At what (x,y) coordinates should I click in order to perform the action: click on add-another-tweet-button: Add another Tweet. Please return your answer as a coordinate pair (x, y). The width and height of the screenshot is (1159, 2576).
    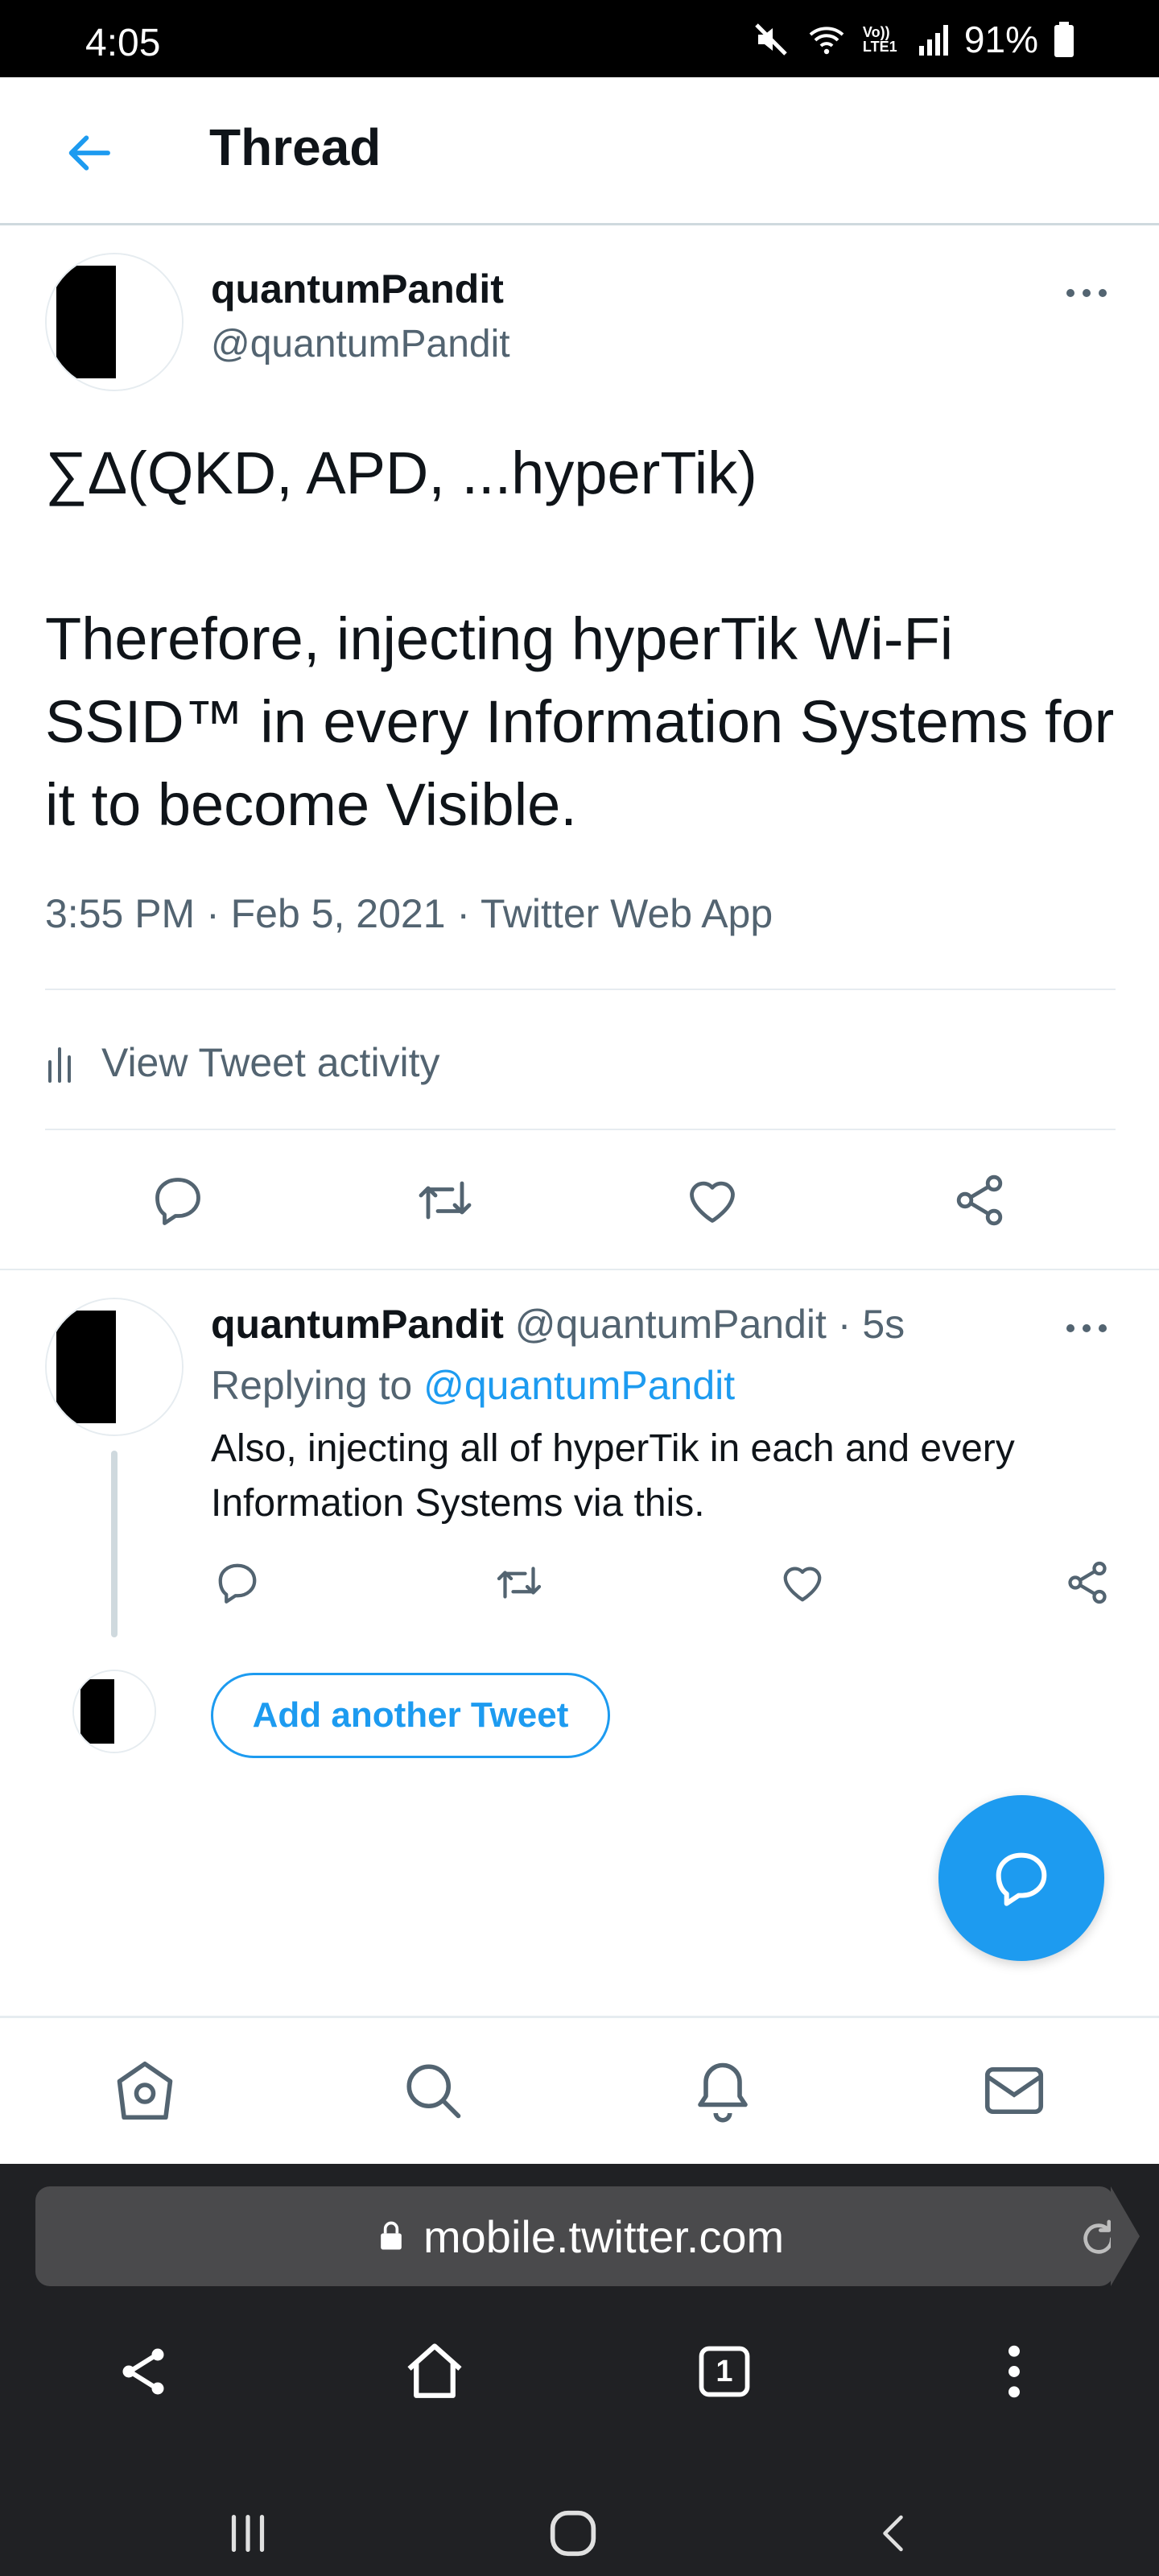
    Looking at the image, I should click on (410, 1715).